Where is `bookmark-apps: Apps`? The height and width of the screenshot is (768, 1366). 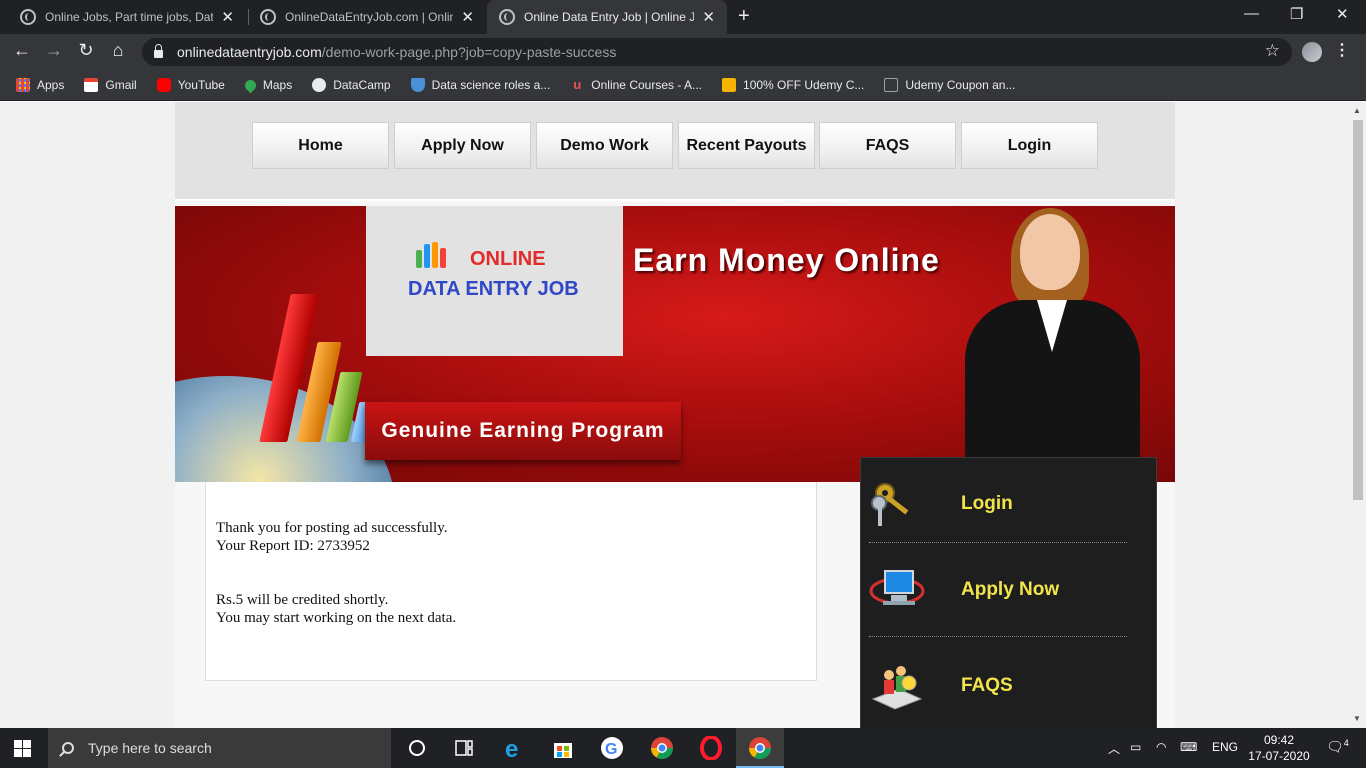 bookmark-apps: Apps is located at coordinates (40, 85).